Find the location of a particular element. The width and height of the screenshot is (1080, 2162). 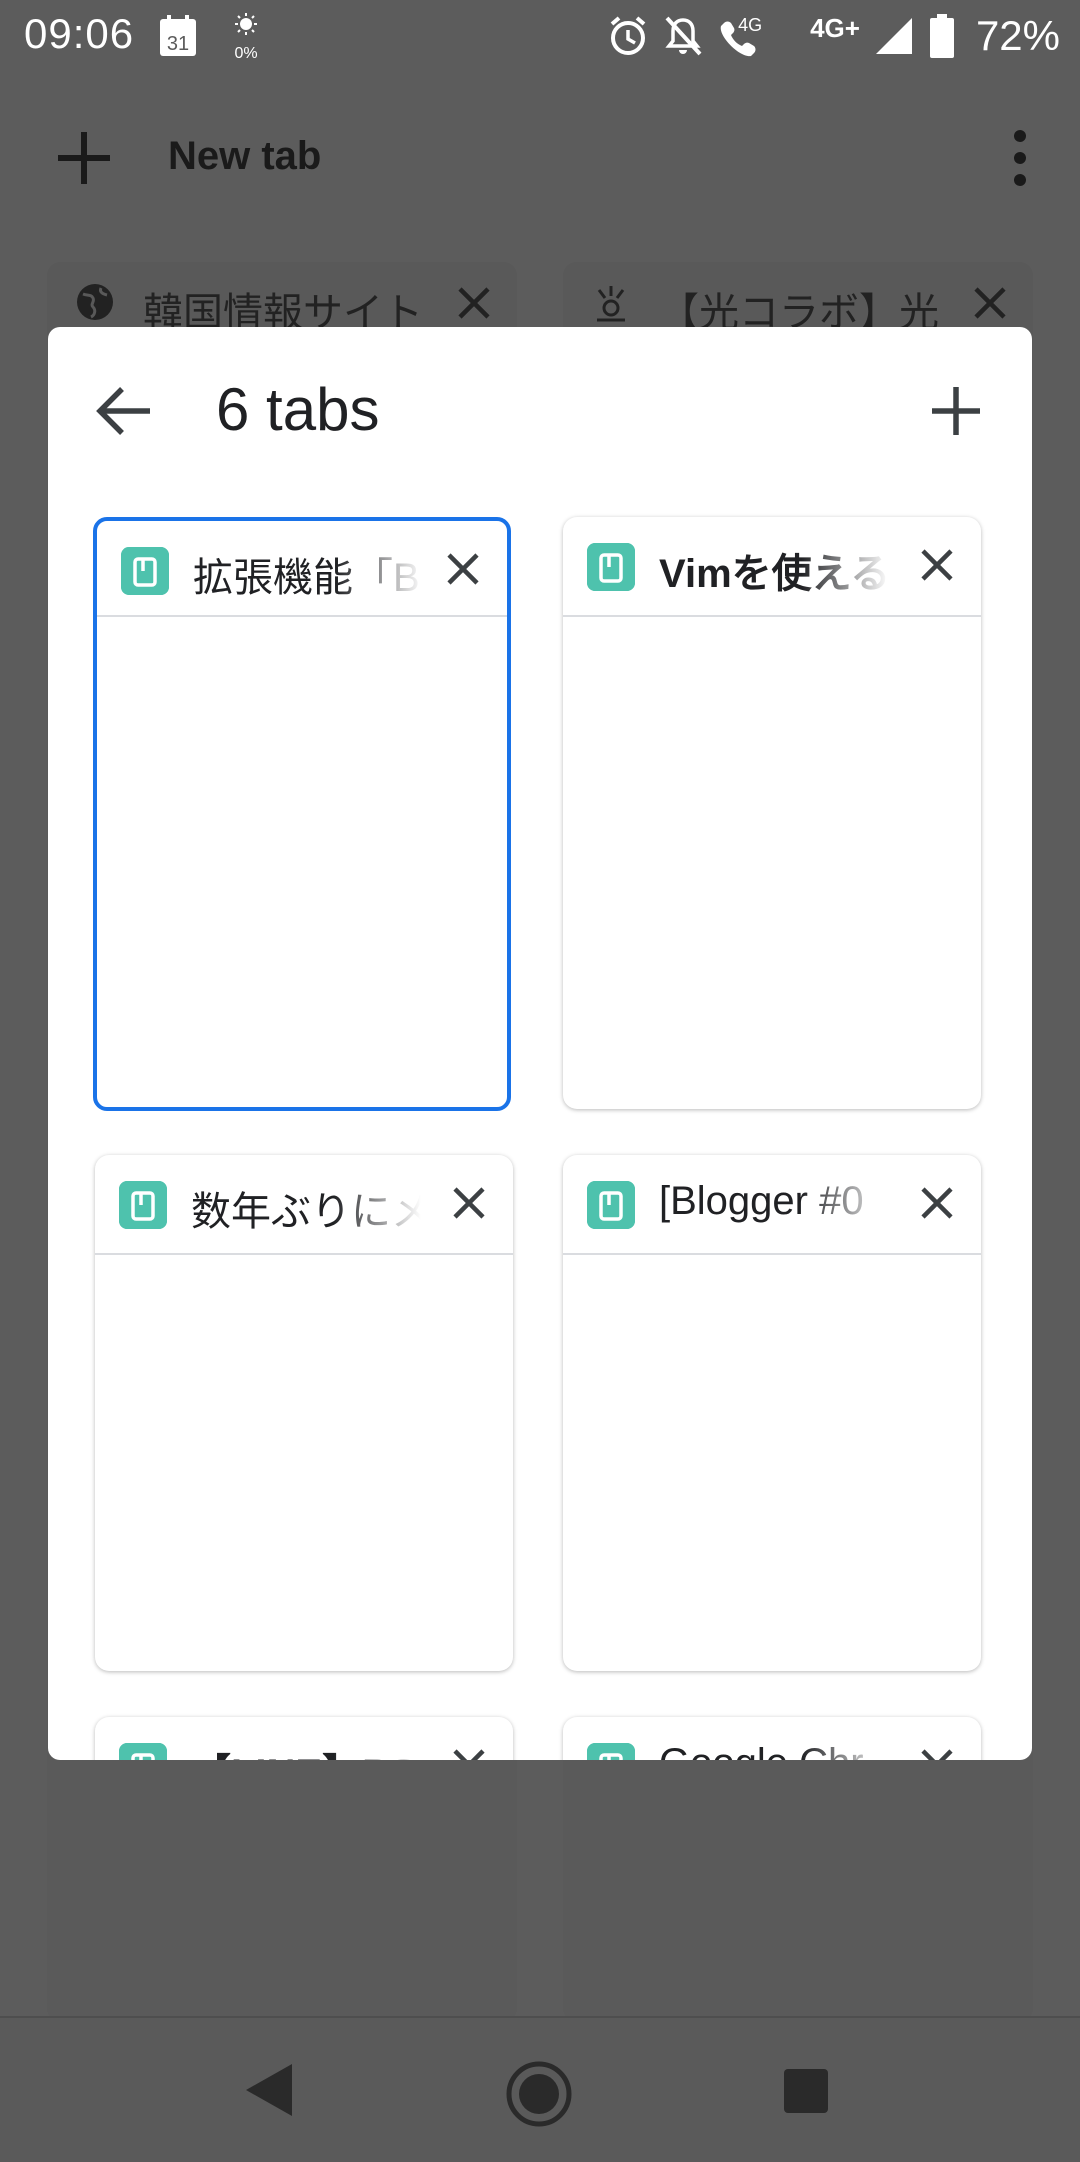

tab-card: 数年ぶりにメ is located at coordinates (304, 1413).